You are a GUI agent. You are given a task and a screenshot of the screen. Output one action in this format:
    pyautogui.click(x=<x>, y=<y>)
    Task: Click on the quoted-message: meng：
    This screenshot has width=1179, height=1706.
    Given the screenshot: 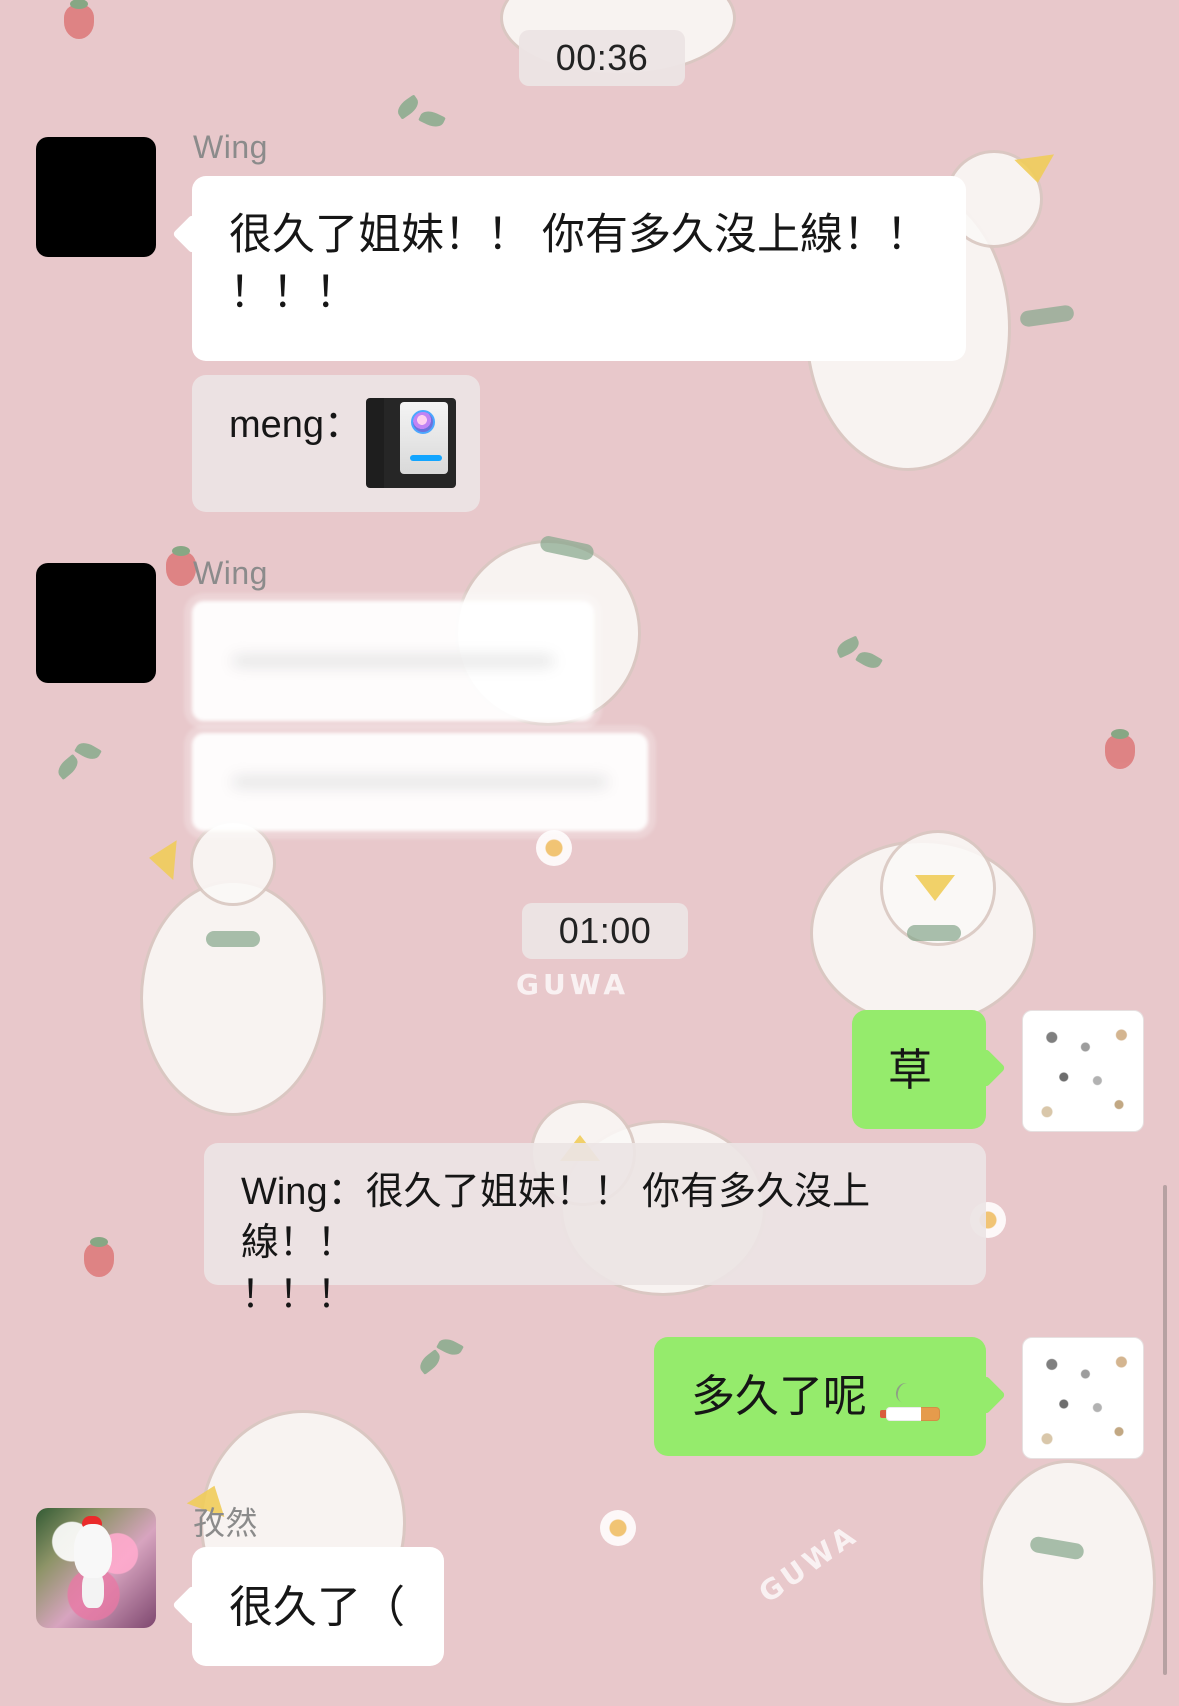 What is the action you would take?
    pyautogui.click(x=336, y=443)
    